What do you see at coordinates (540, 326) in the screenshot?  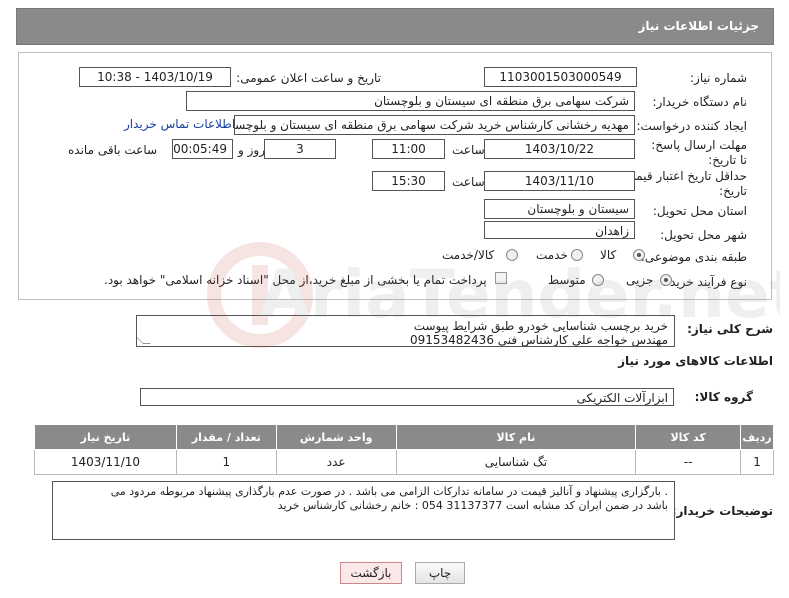 I see `description-line-1: خرید برچسب شناسایی خودرو طبق شرایط پیوست` at bounding box center [540, 326].